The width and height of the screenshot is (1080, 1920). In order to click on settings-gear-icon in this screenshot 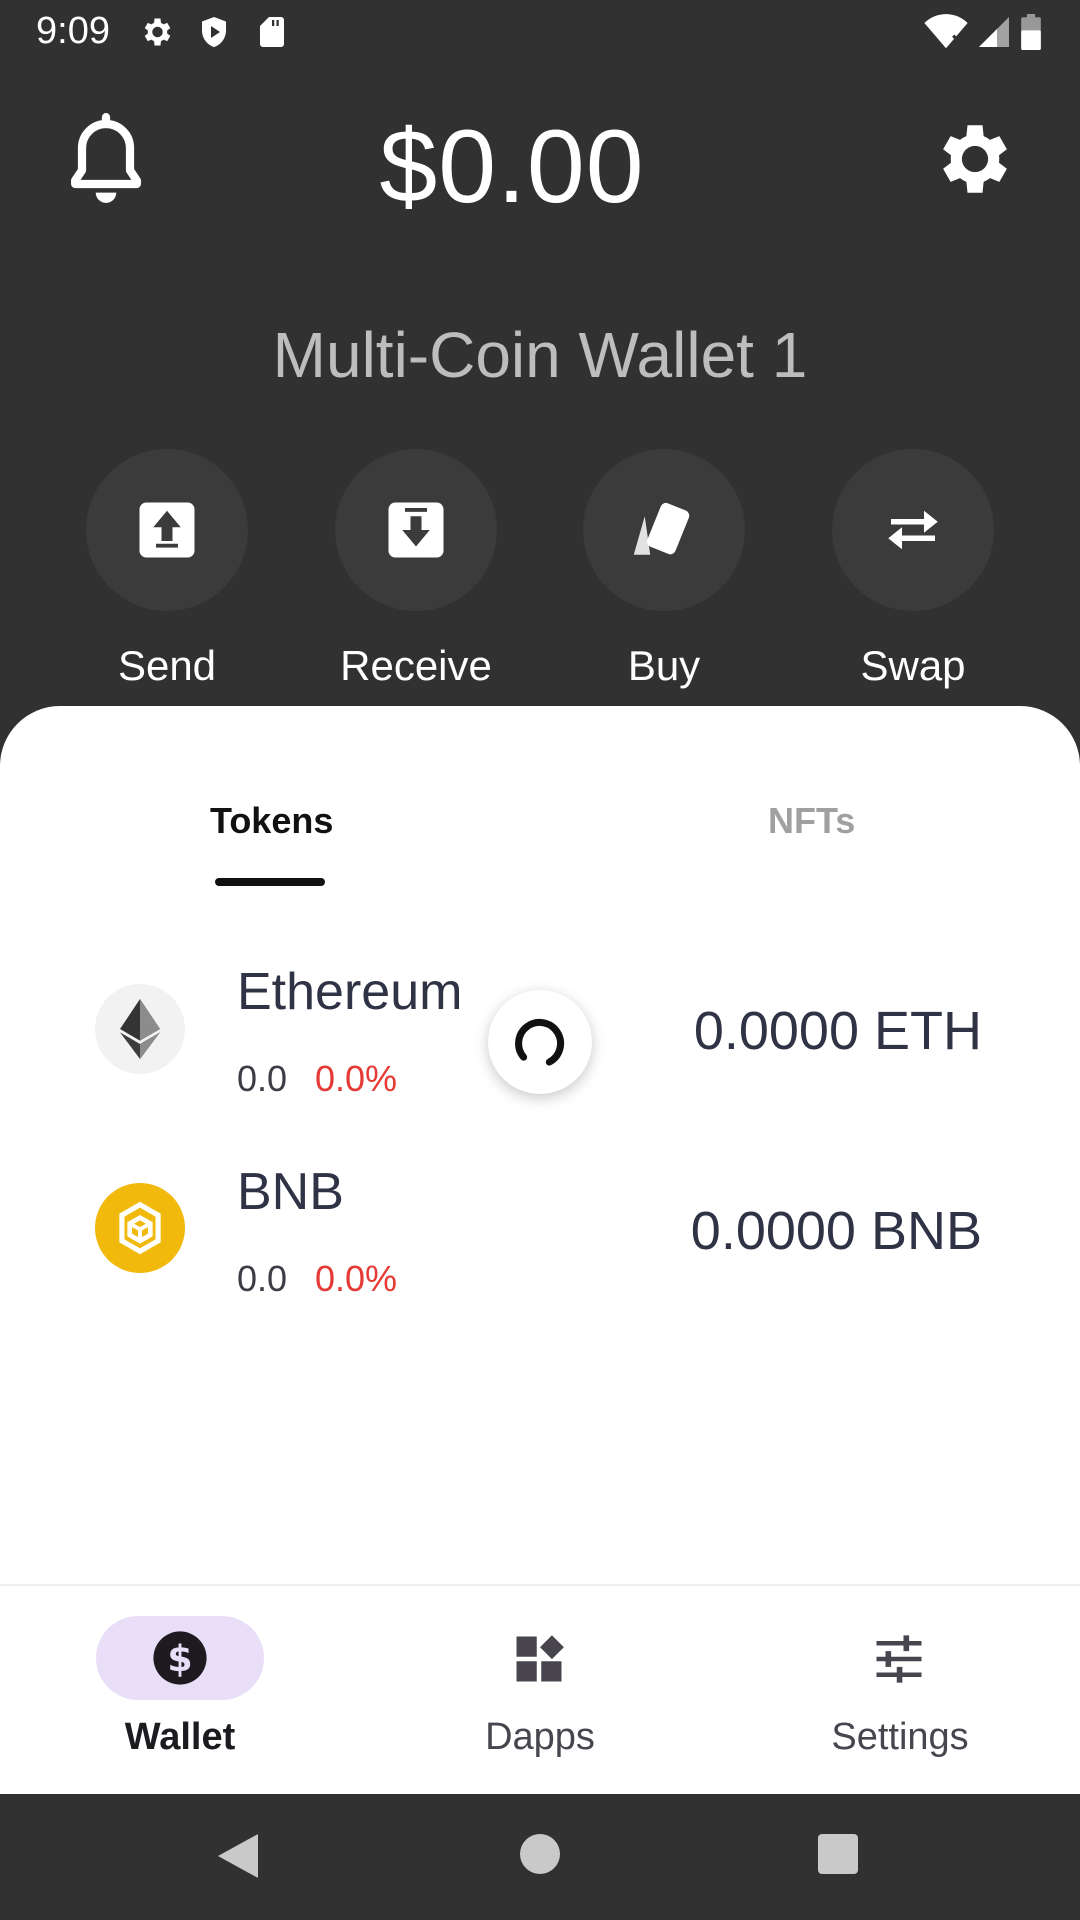, I will do `click(975, 159)`.